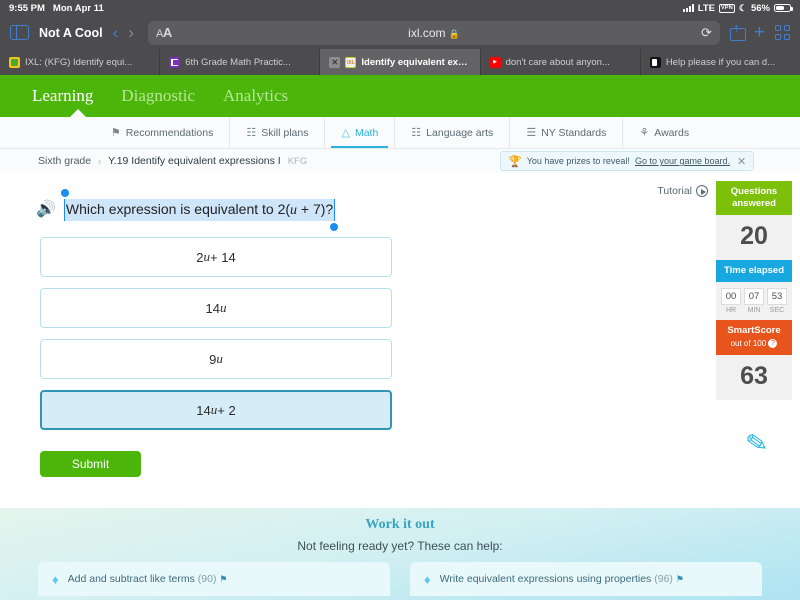 The height and width of the screenshot is (600, 800). Describe the element at coordinates (276, 132) in the screenshot. I see `subnav-item-skill-plans: ☷ Skill plans` at that location.